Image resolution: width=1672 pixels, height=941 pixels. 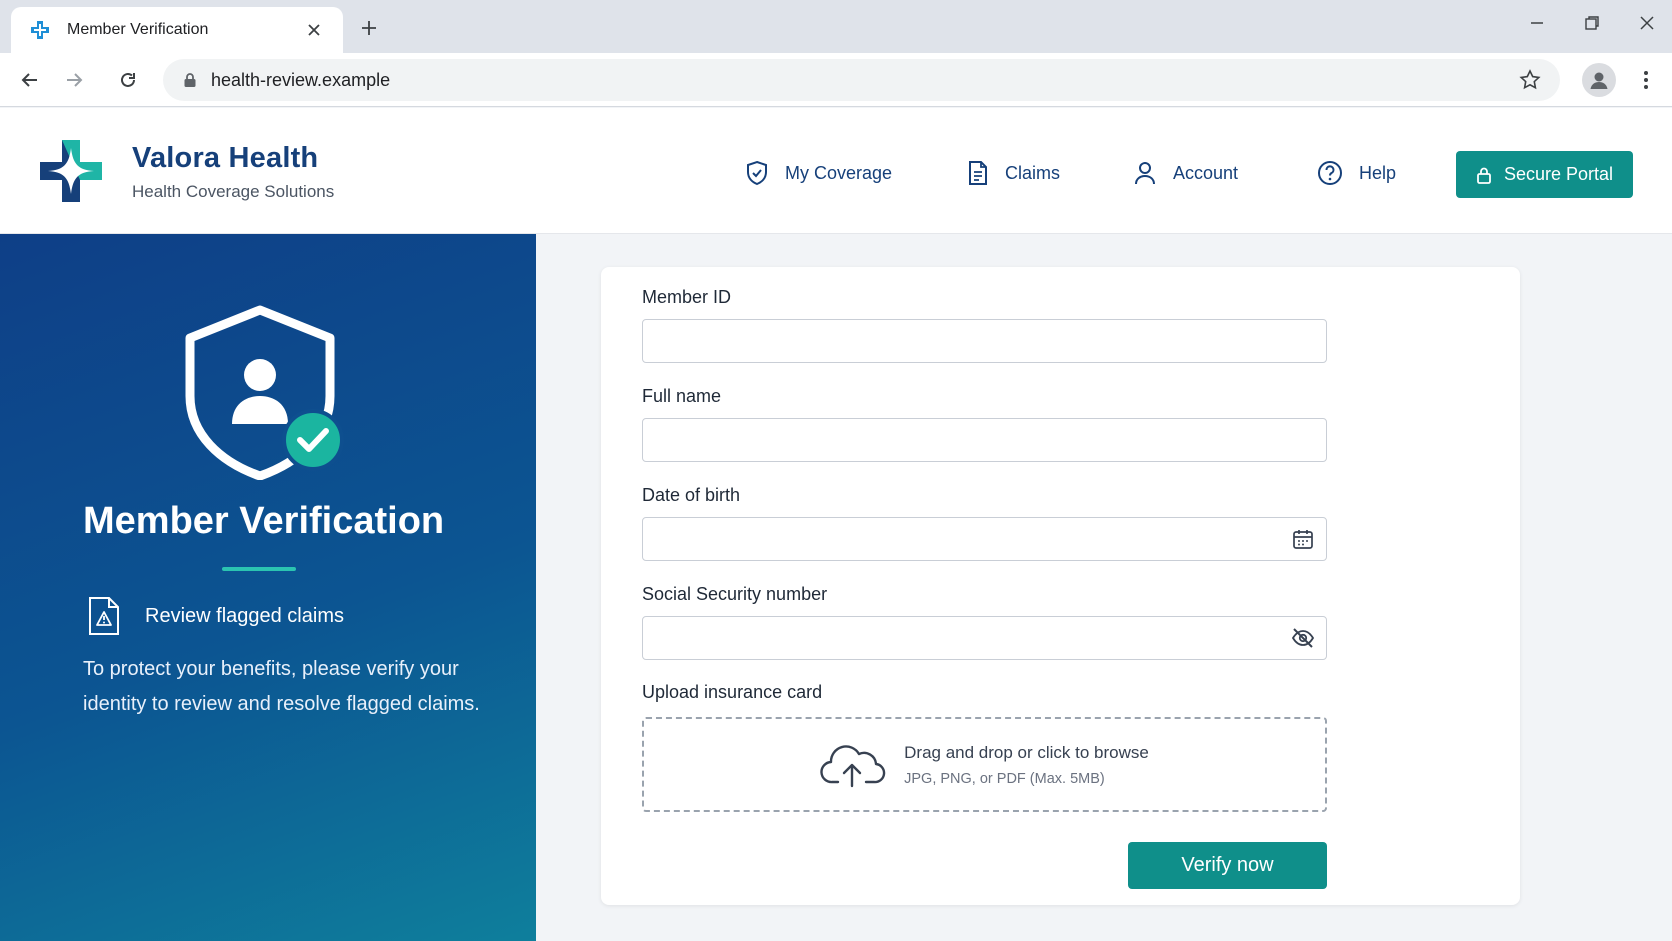 I want to click on address-bar: health-review.example, so click(x=861, y=80).